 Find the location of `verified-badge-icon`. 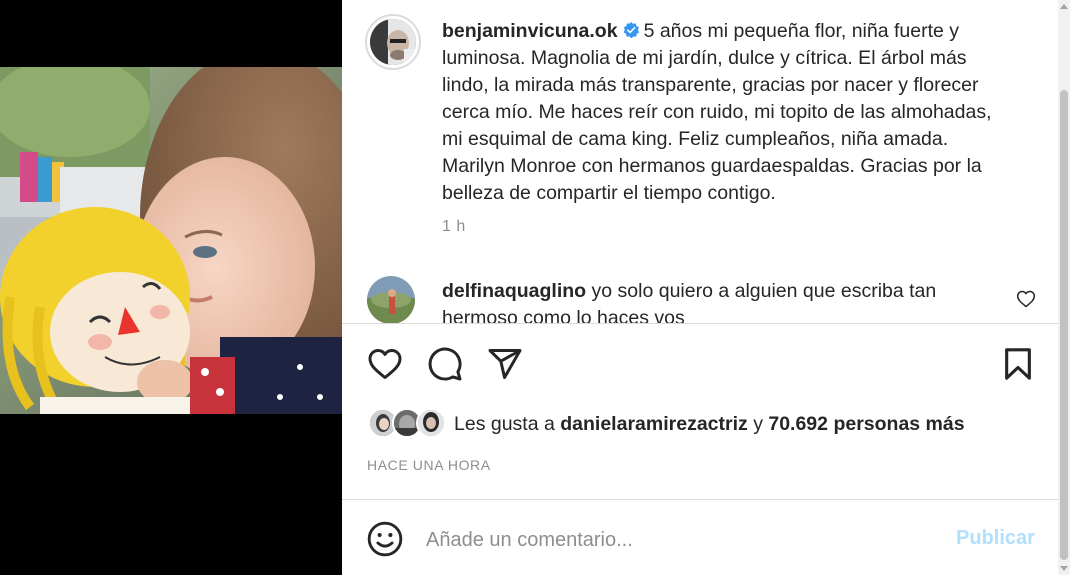

verified-badge-icon is located at coordinates (631, 30).